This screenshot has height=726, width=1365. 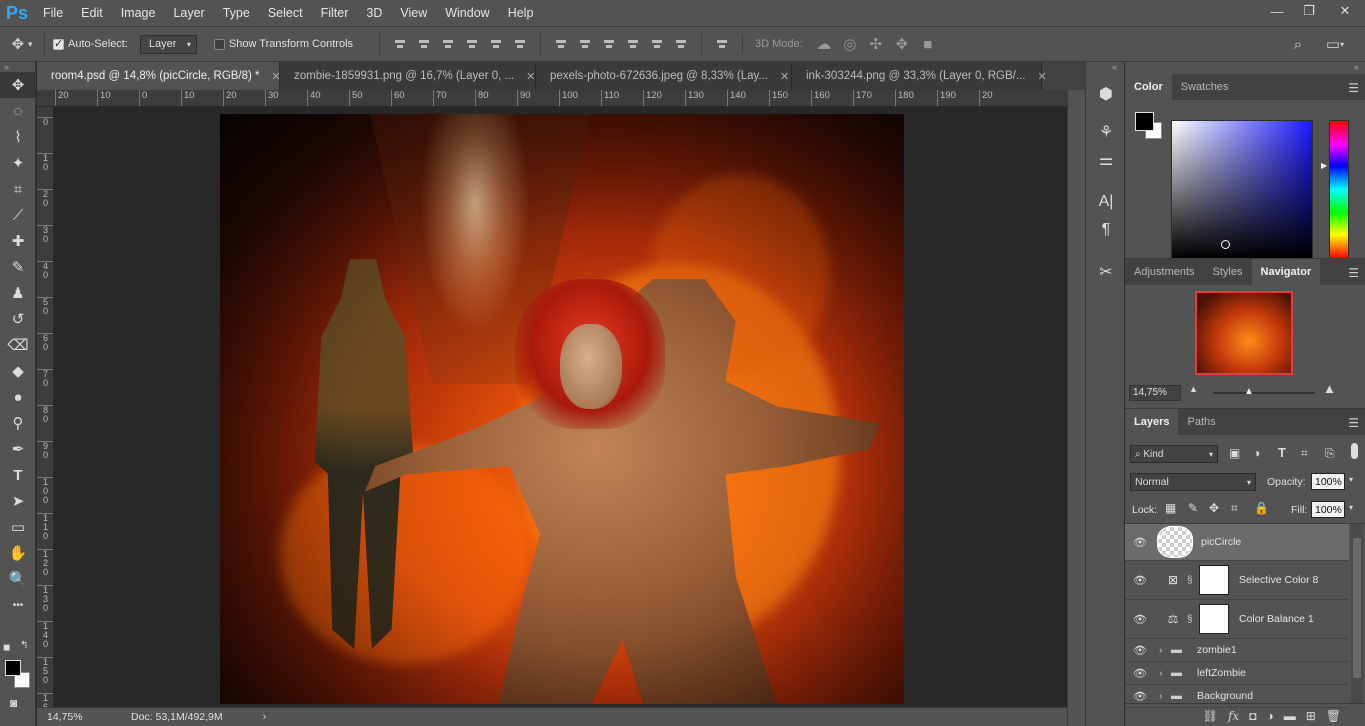 What do you see at coordinates (585, 44) in the screenshot?
I see `distribute-vcenter-icon` at bounding box center [585, 44].